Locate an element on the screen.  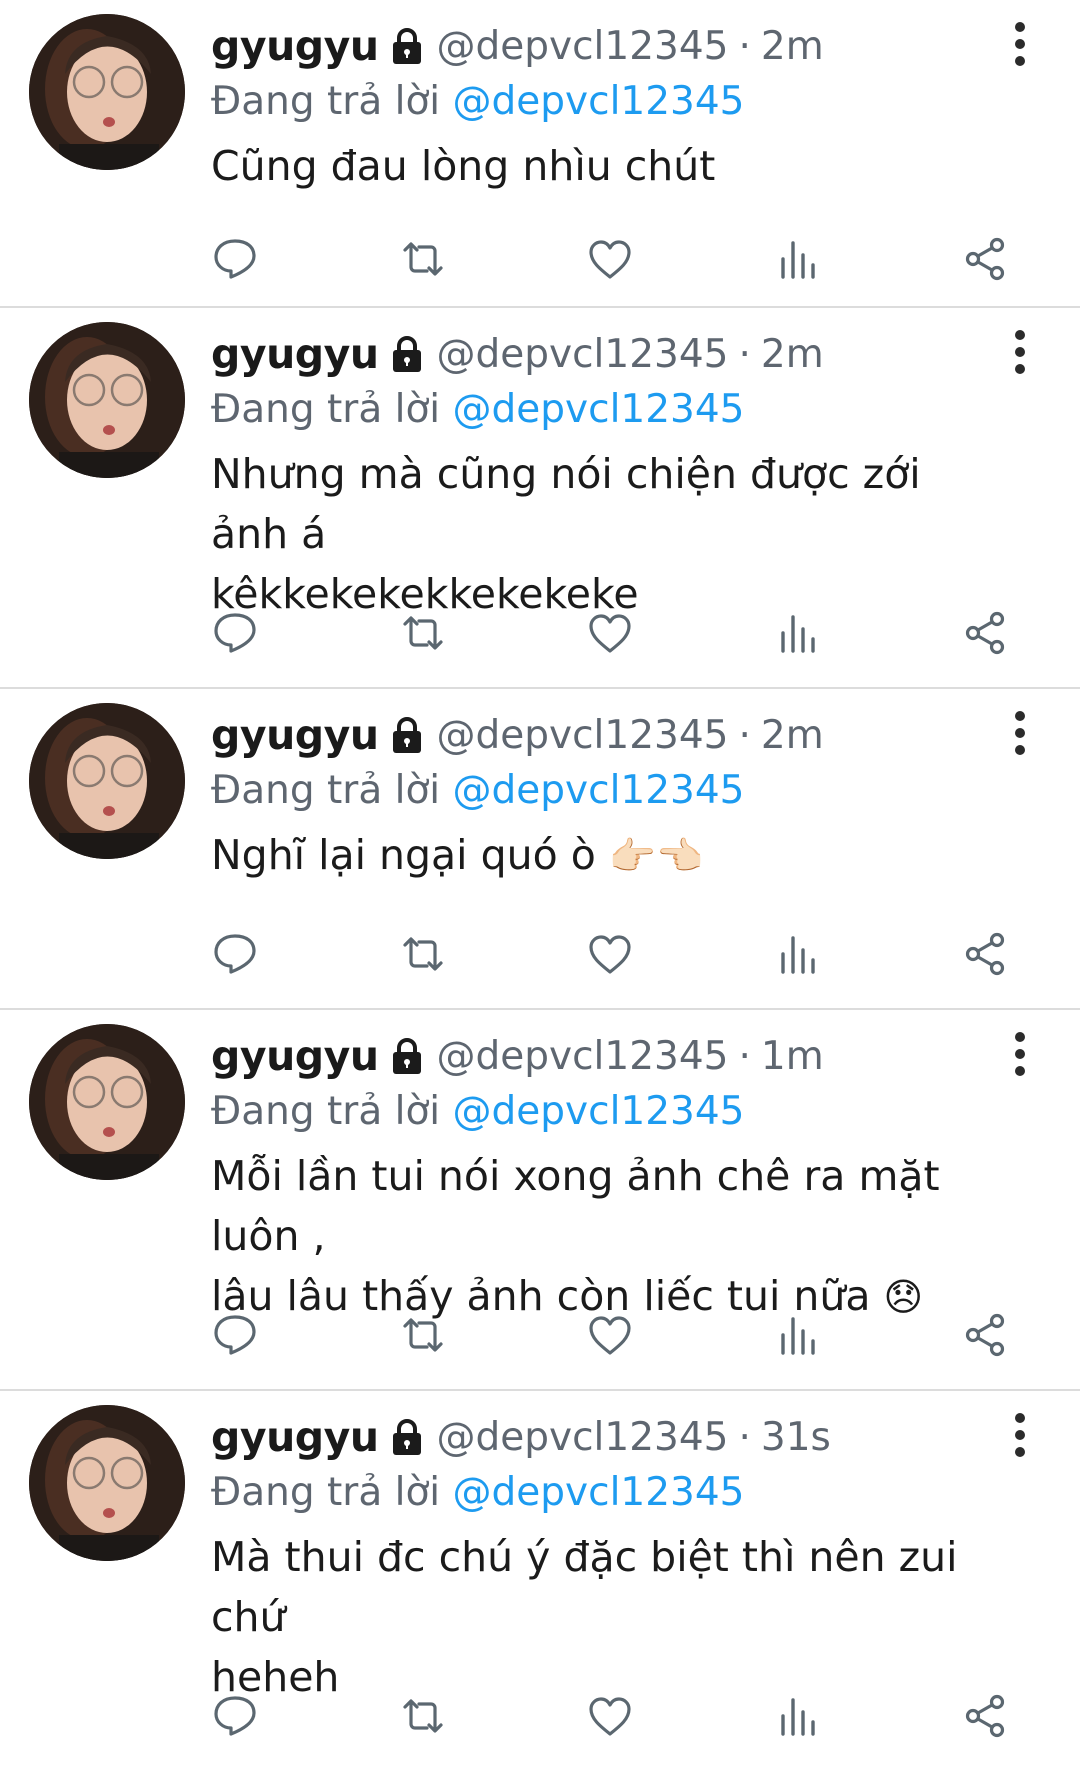
tweet-text-content: Nghĩ lại ngại quó ò is located at coordinates (410, 855).